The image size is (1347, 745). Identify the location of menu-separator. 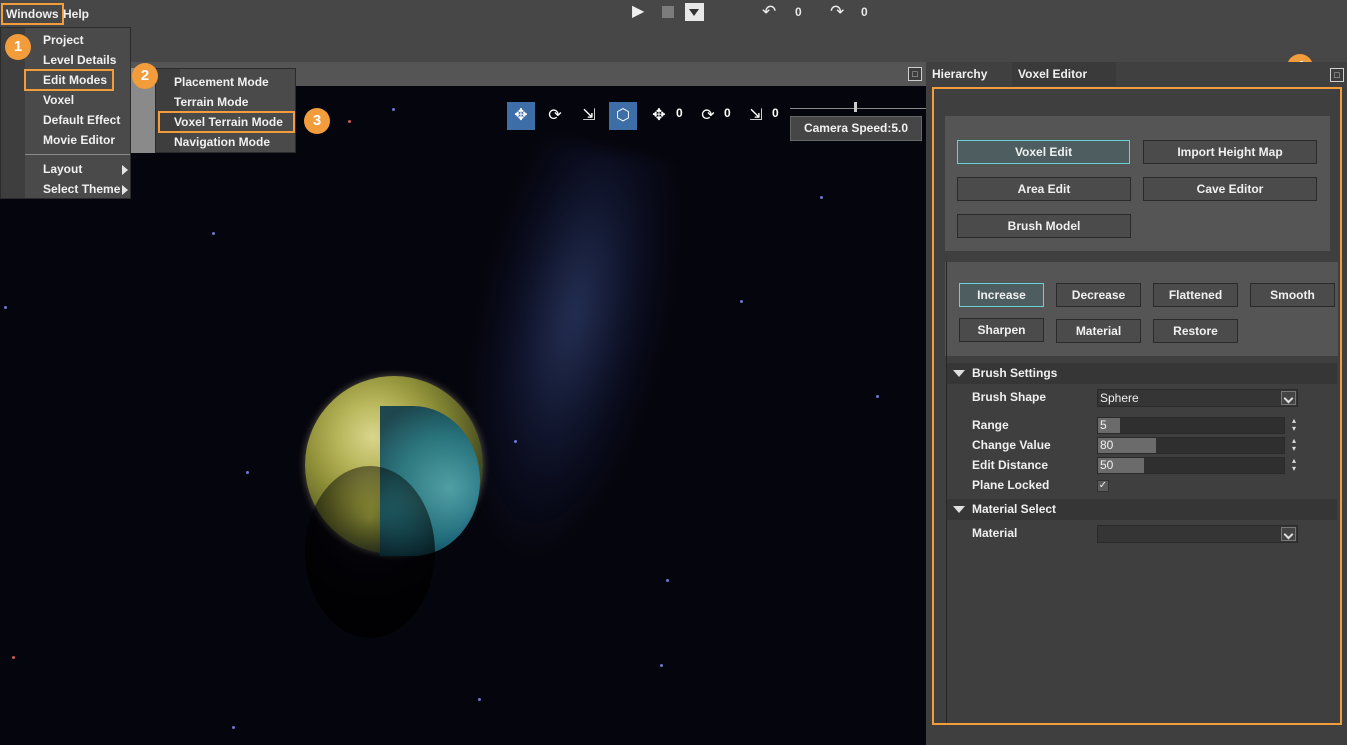
(77, 154).